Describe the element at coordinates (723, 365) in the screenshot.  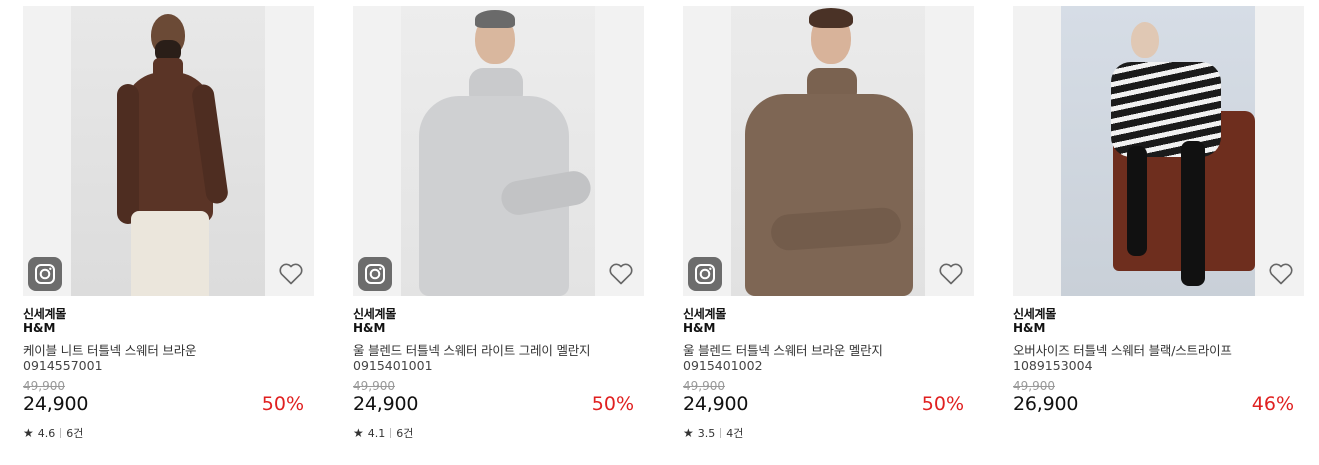
I see `product-code: 0915401002` at that location.